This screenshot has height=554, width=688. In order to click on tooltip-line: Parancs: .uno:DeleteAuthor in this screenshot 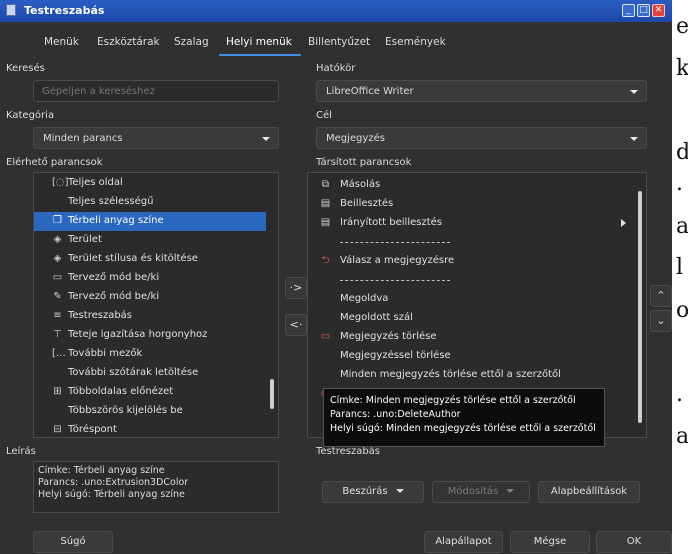, I will do `click(395, 414)`.